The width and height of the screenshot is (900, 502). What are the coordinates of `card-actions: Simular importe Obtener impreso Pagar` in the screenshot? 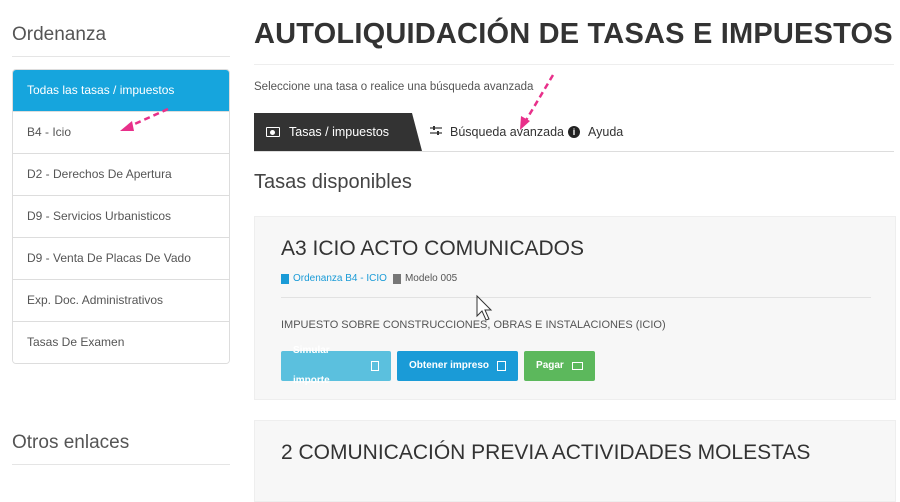 It's located at (438, 365).